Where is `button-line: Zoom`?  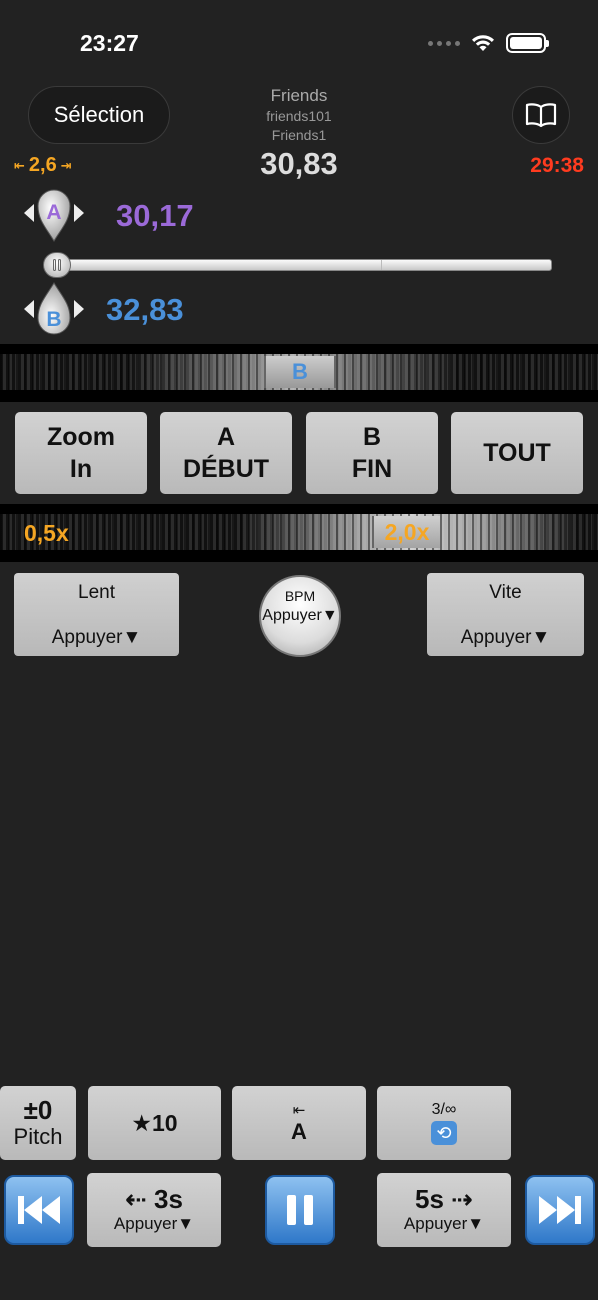
button-line: Zoom is located at coordinates (81, 437).